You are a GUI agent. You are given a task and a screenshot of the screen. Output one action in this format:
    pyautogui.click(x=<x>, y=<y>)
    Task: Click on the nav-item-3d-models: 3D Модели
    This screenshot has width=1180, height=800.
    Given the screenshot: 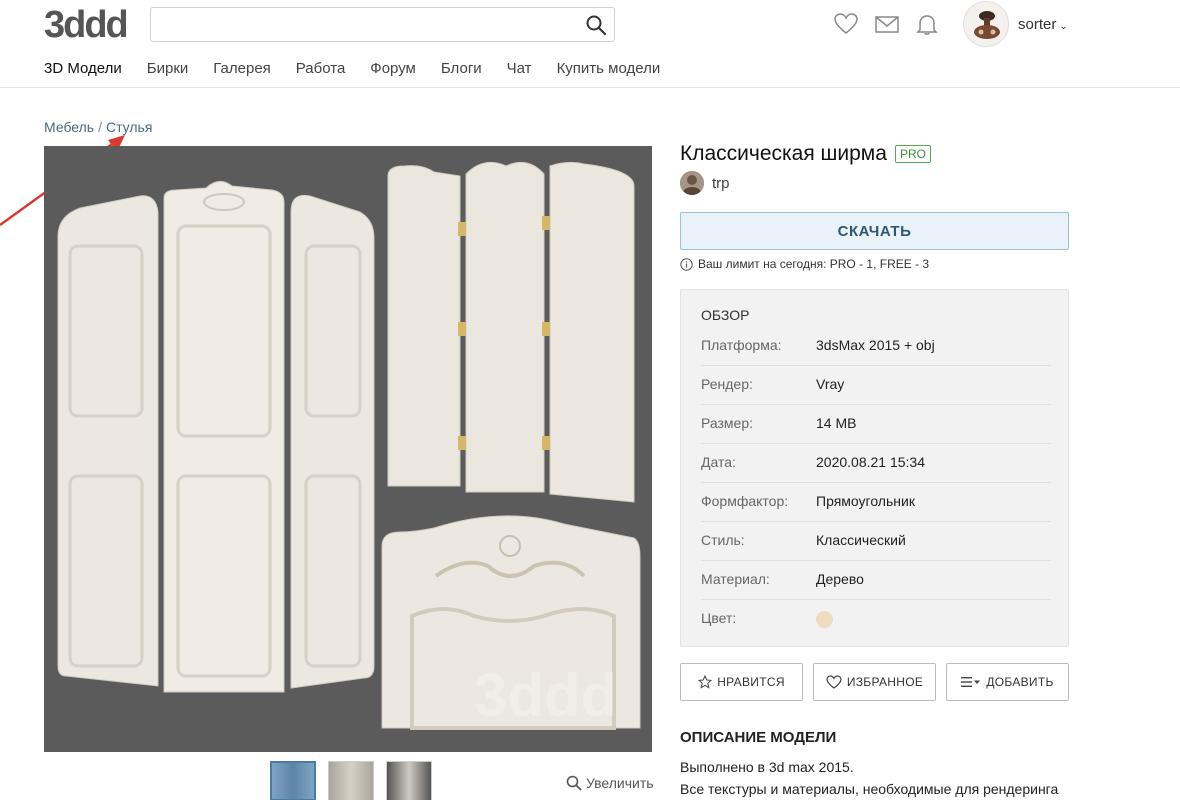 What is the action you would take?
    pyautogui.click(x=83, y=68)
    